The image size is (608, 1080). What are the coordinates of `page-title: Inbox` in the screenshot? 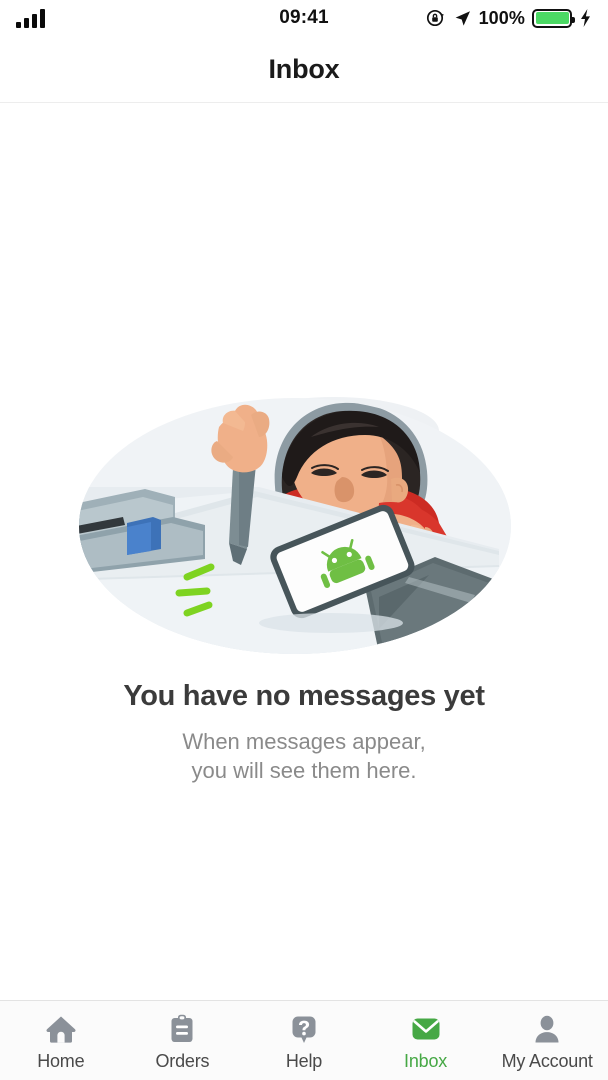 It's located at (304, 68).